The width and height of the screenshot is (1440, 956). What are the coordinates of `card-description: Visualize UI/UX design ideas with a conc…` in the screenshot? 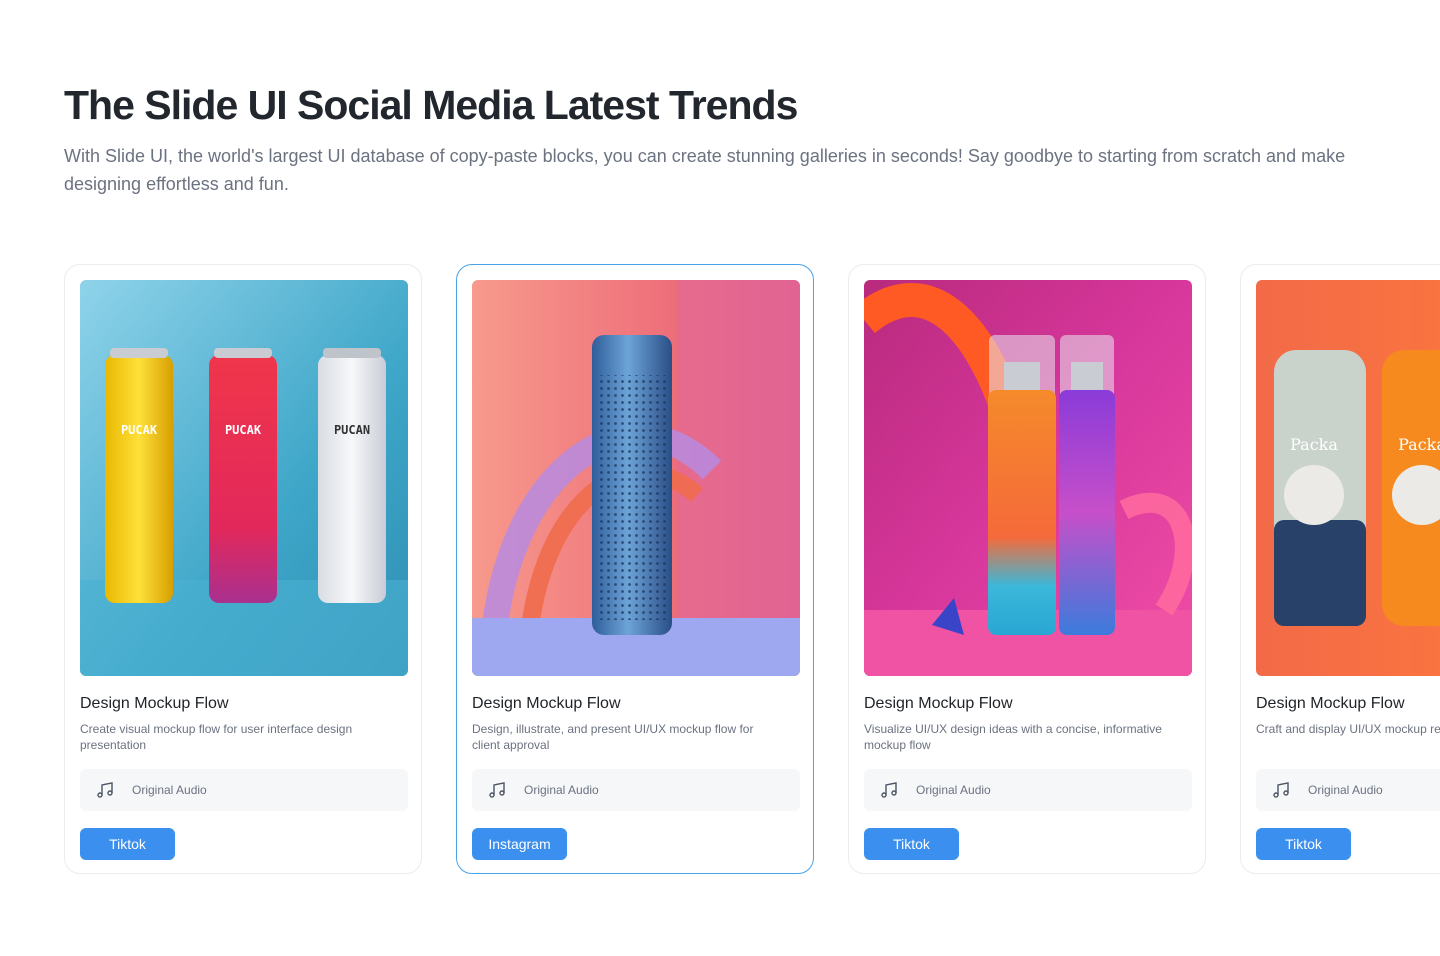 It's located at (1013, 737).